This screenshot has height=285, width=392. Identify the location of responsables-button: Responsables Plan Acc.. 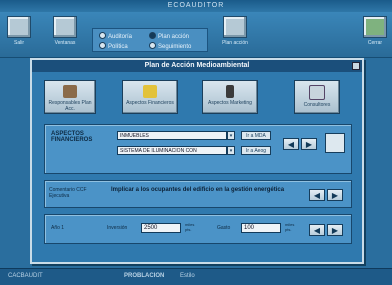
(70, 97).